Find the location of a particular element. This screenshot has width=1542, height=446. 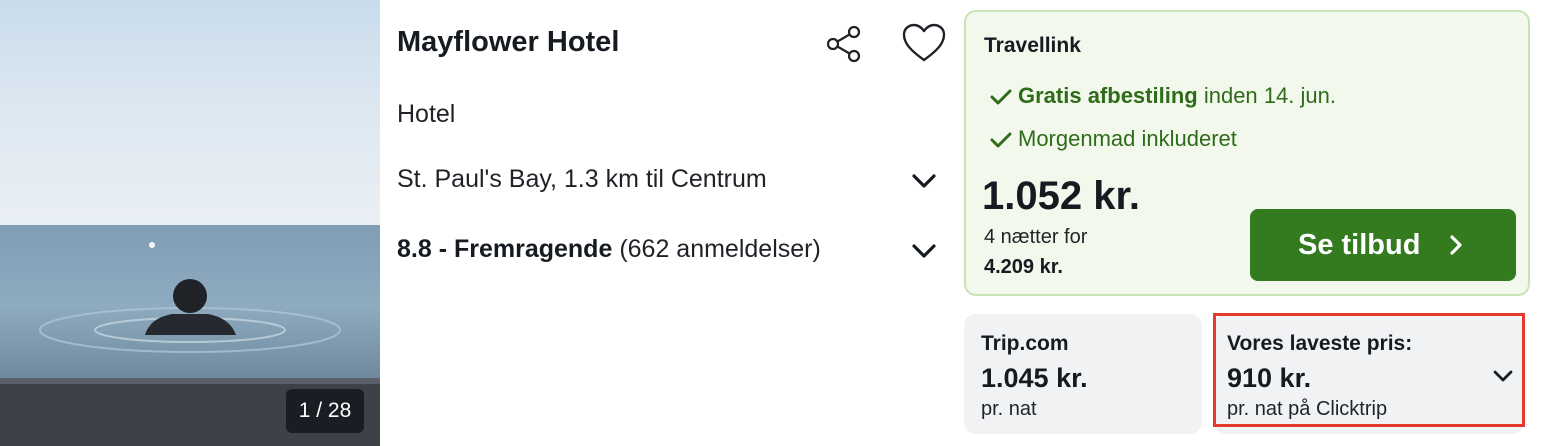

alt-offer-unit: pr. nat is located at coordinates (1009, 409).